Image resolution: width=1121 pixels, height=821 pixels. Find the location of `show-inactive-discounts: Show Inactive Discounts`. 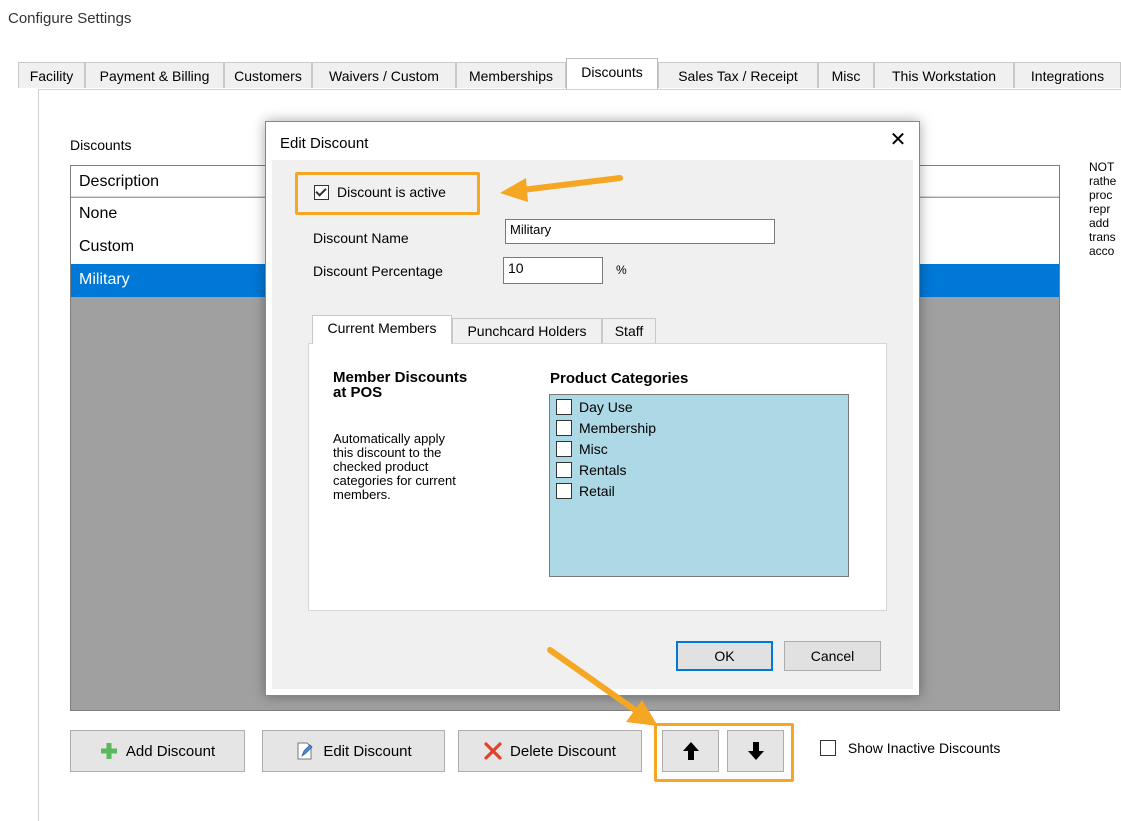

show-inactive-discounts: Show Inactive Discounts is located at coordinates (910, 748).